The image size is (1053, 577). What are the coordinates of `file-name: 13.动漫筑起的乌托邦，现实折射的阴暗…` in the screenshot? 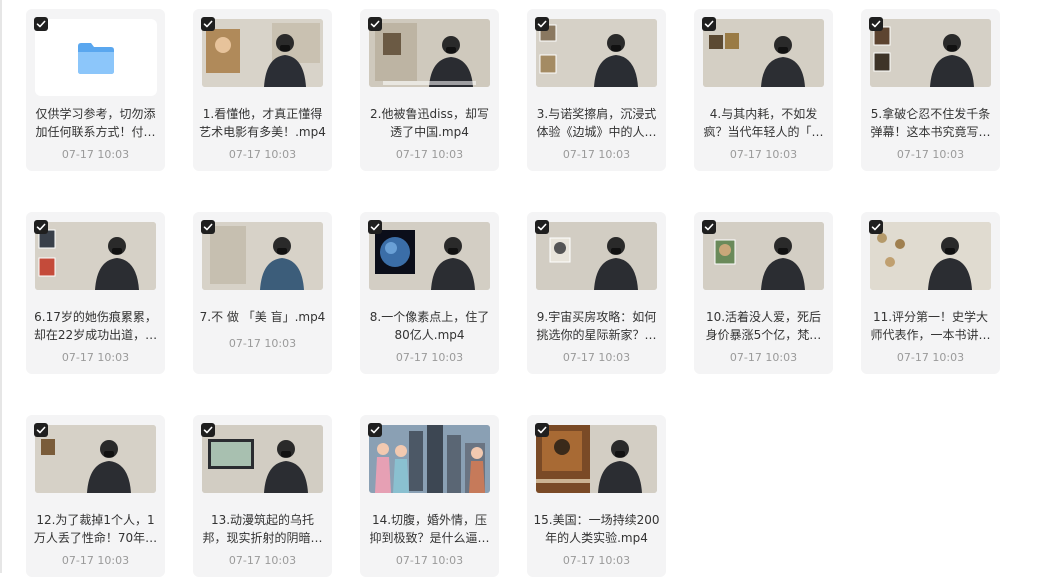 It's located at (262, 529).